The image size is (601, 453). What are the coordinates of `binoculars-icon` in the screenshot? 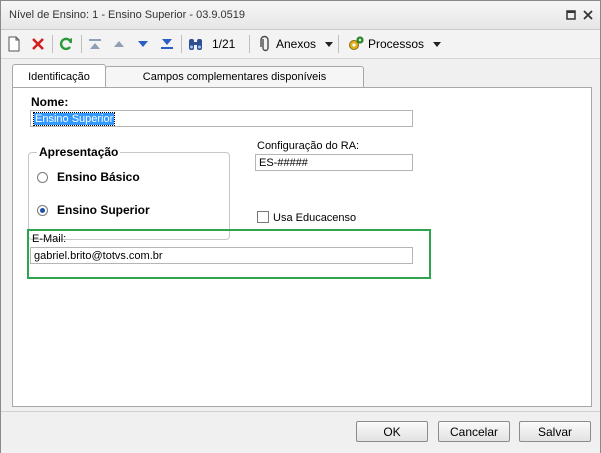 It's located at (195, 44).